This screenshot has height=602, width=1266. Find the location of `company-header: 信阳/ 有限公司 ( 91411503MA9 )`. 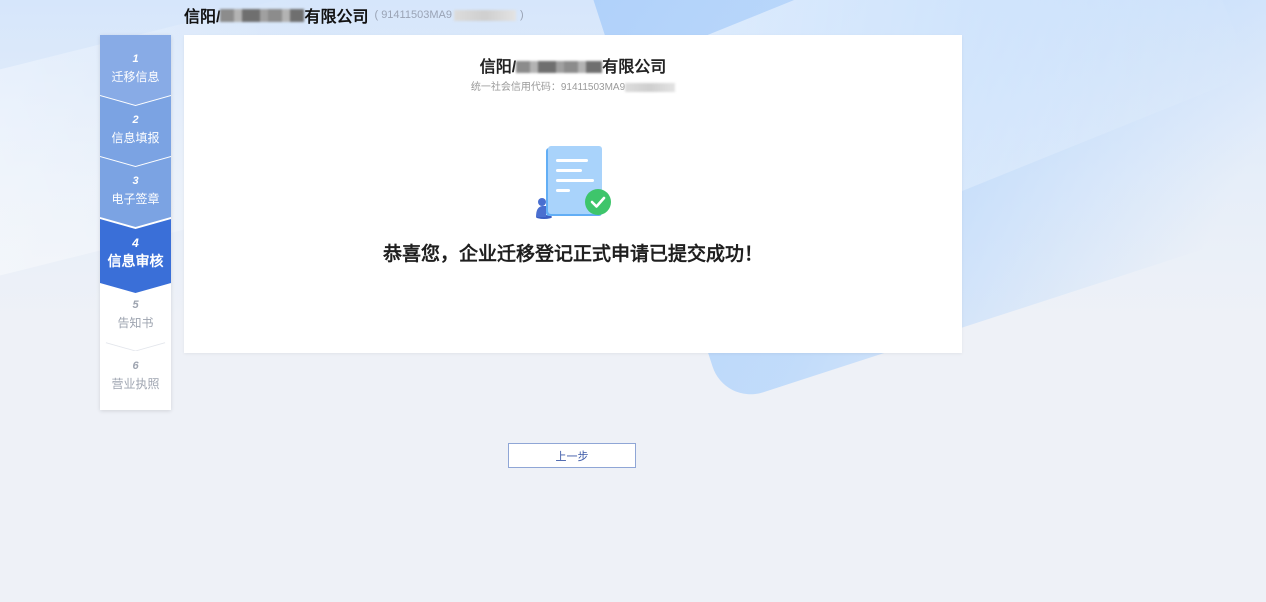

company-header: 信阳/ 有限公司 ( 91411503MA9 ) is located at coordinates (354, 15).